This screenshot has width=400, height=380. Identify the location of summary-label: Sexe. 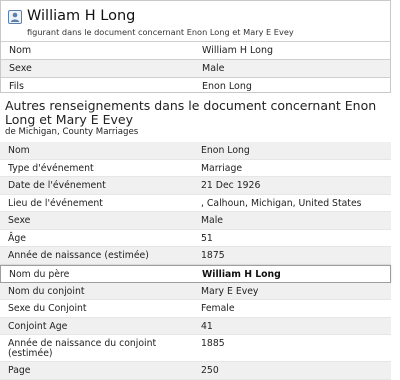
(20, 68).